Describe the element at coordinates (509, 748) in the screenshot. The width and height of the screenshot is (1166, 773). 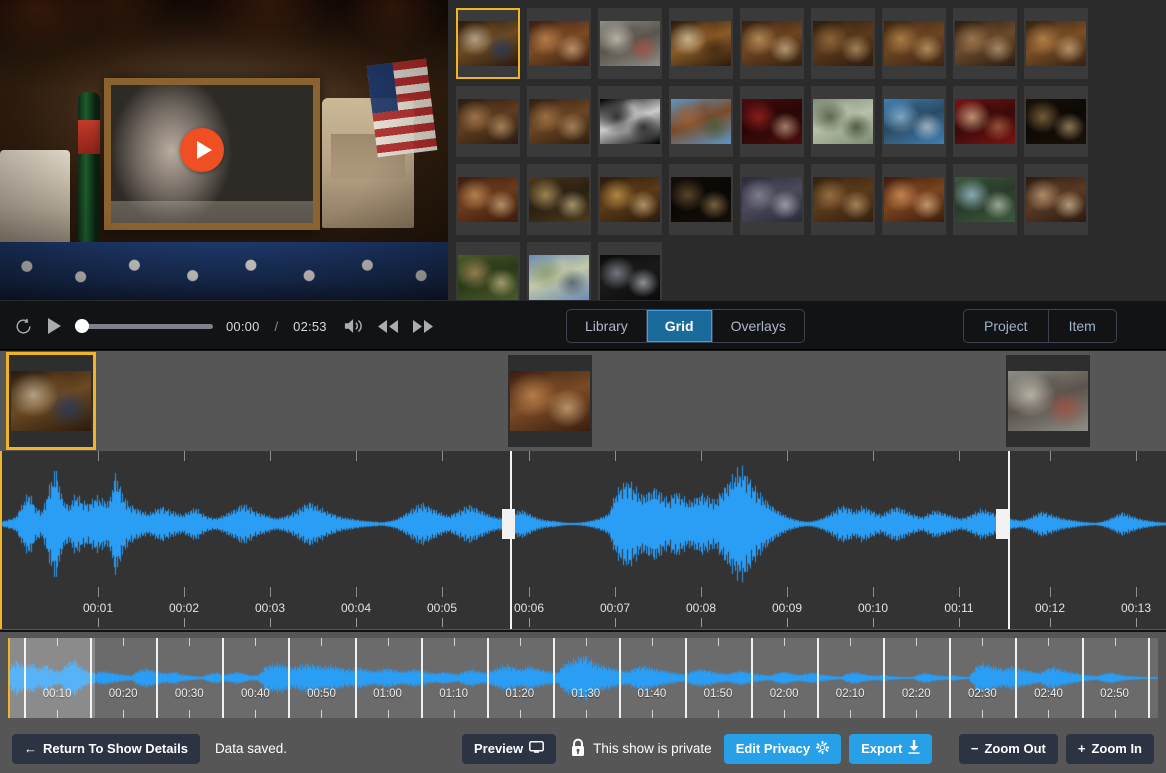
I see `preview-button: Preview` at that location.